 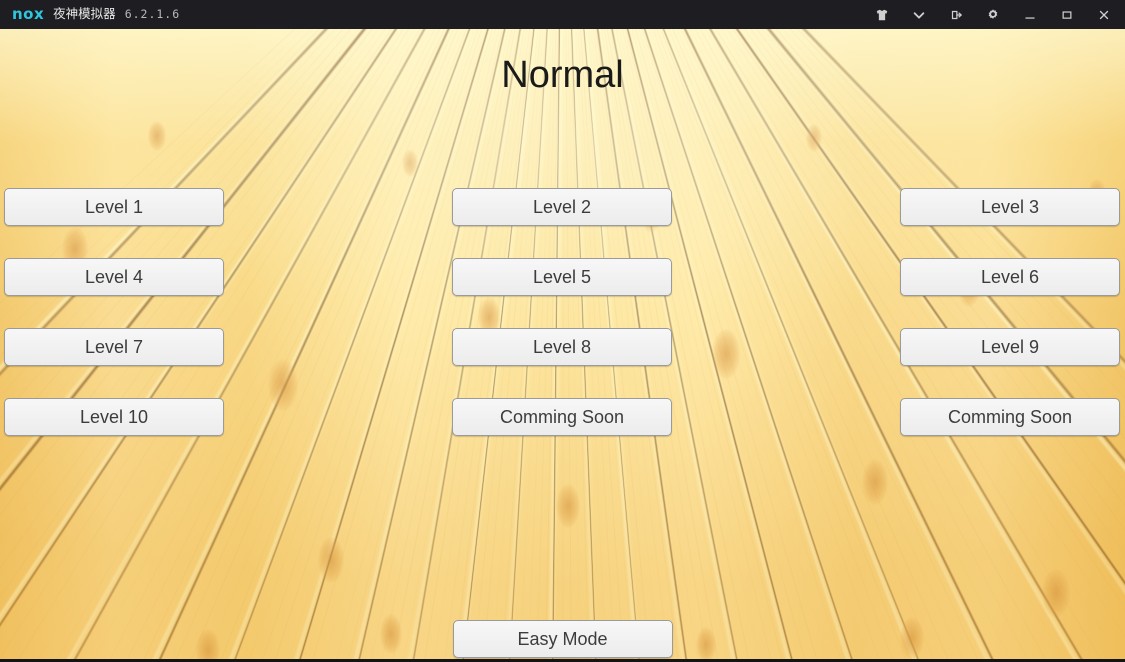 I want to click on minimize-icon, so click(x=1030, y=14).